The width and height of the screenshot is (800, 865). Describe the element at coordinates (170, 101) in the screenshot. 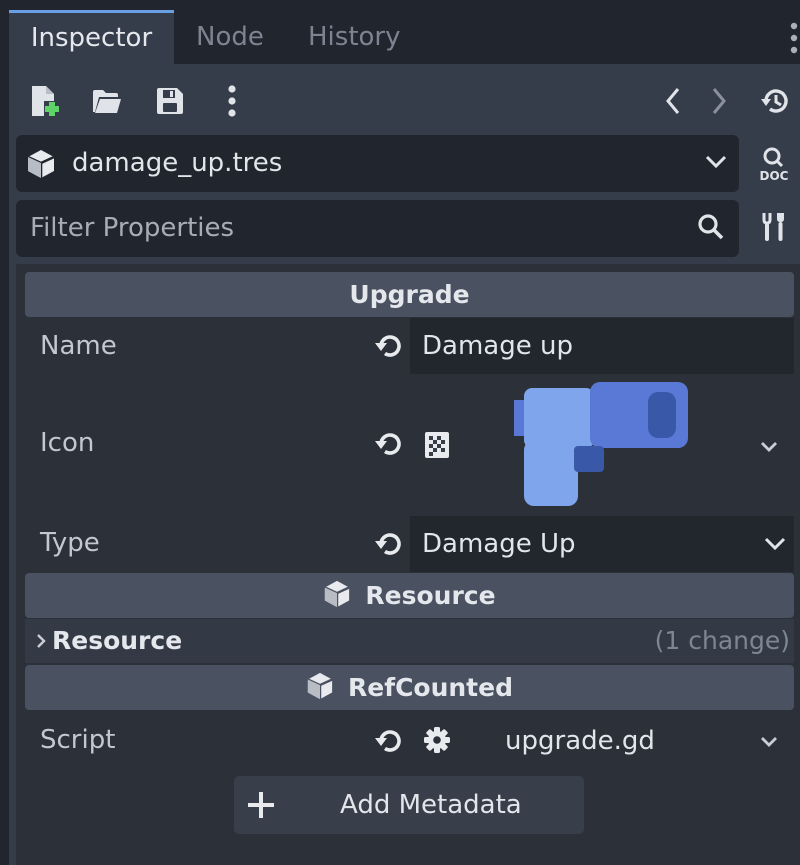

I see `save-icon` at that location.